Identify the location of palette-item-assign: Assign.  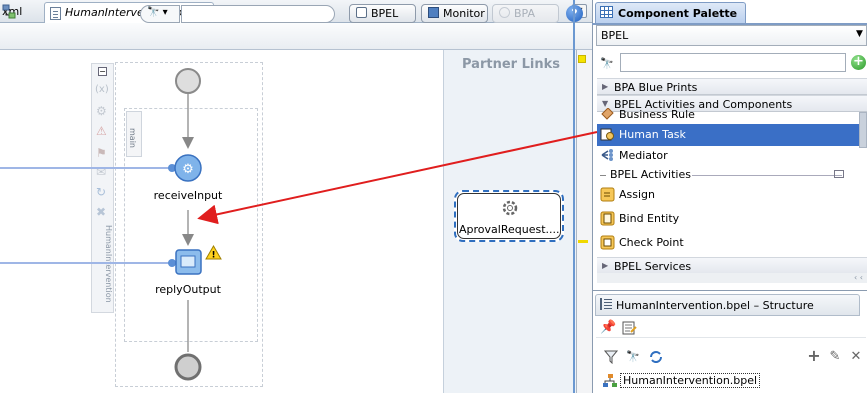
(732, 195).